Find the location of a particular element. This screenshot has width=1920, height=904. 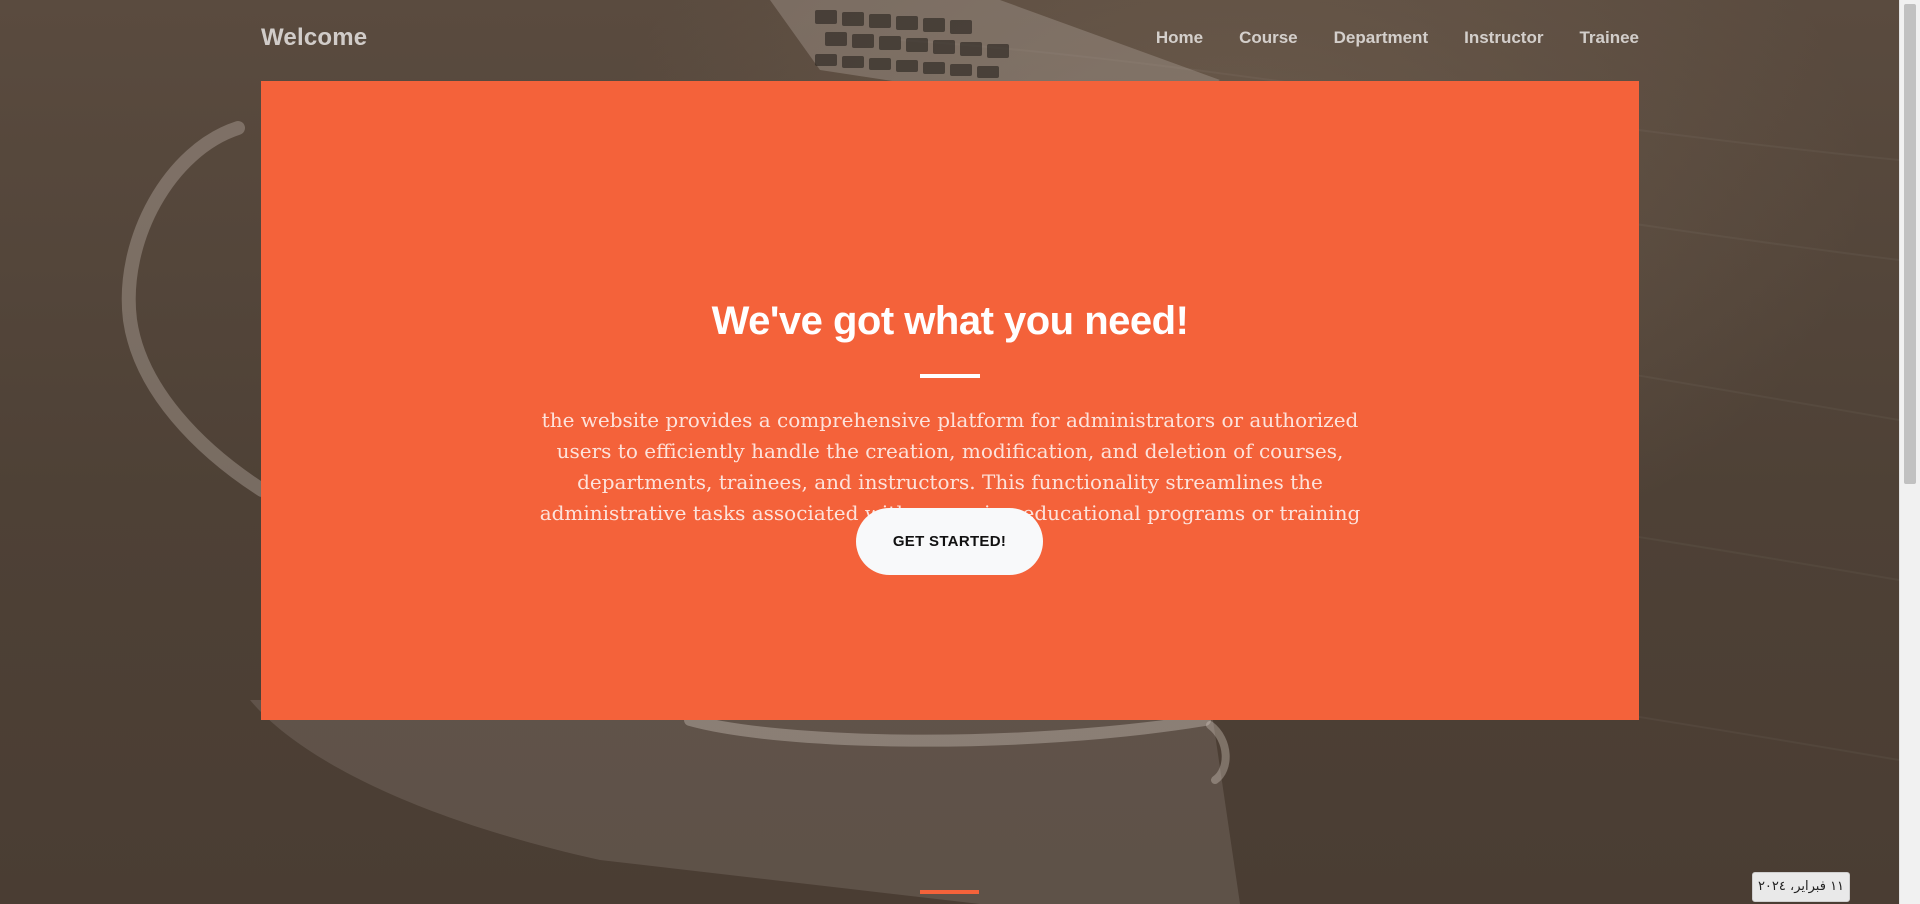

hero-heading: We've got what you need! is located at coordinates (950, 321).